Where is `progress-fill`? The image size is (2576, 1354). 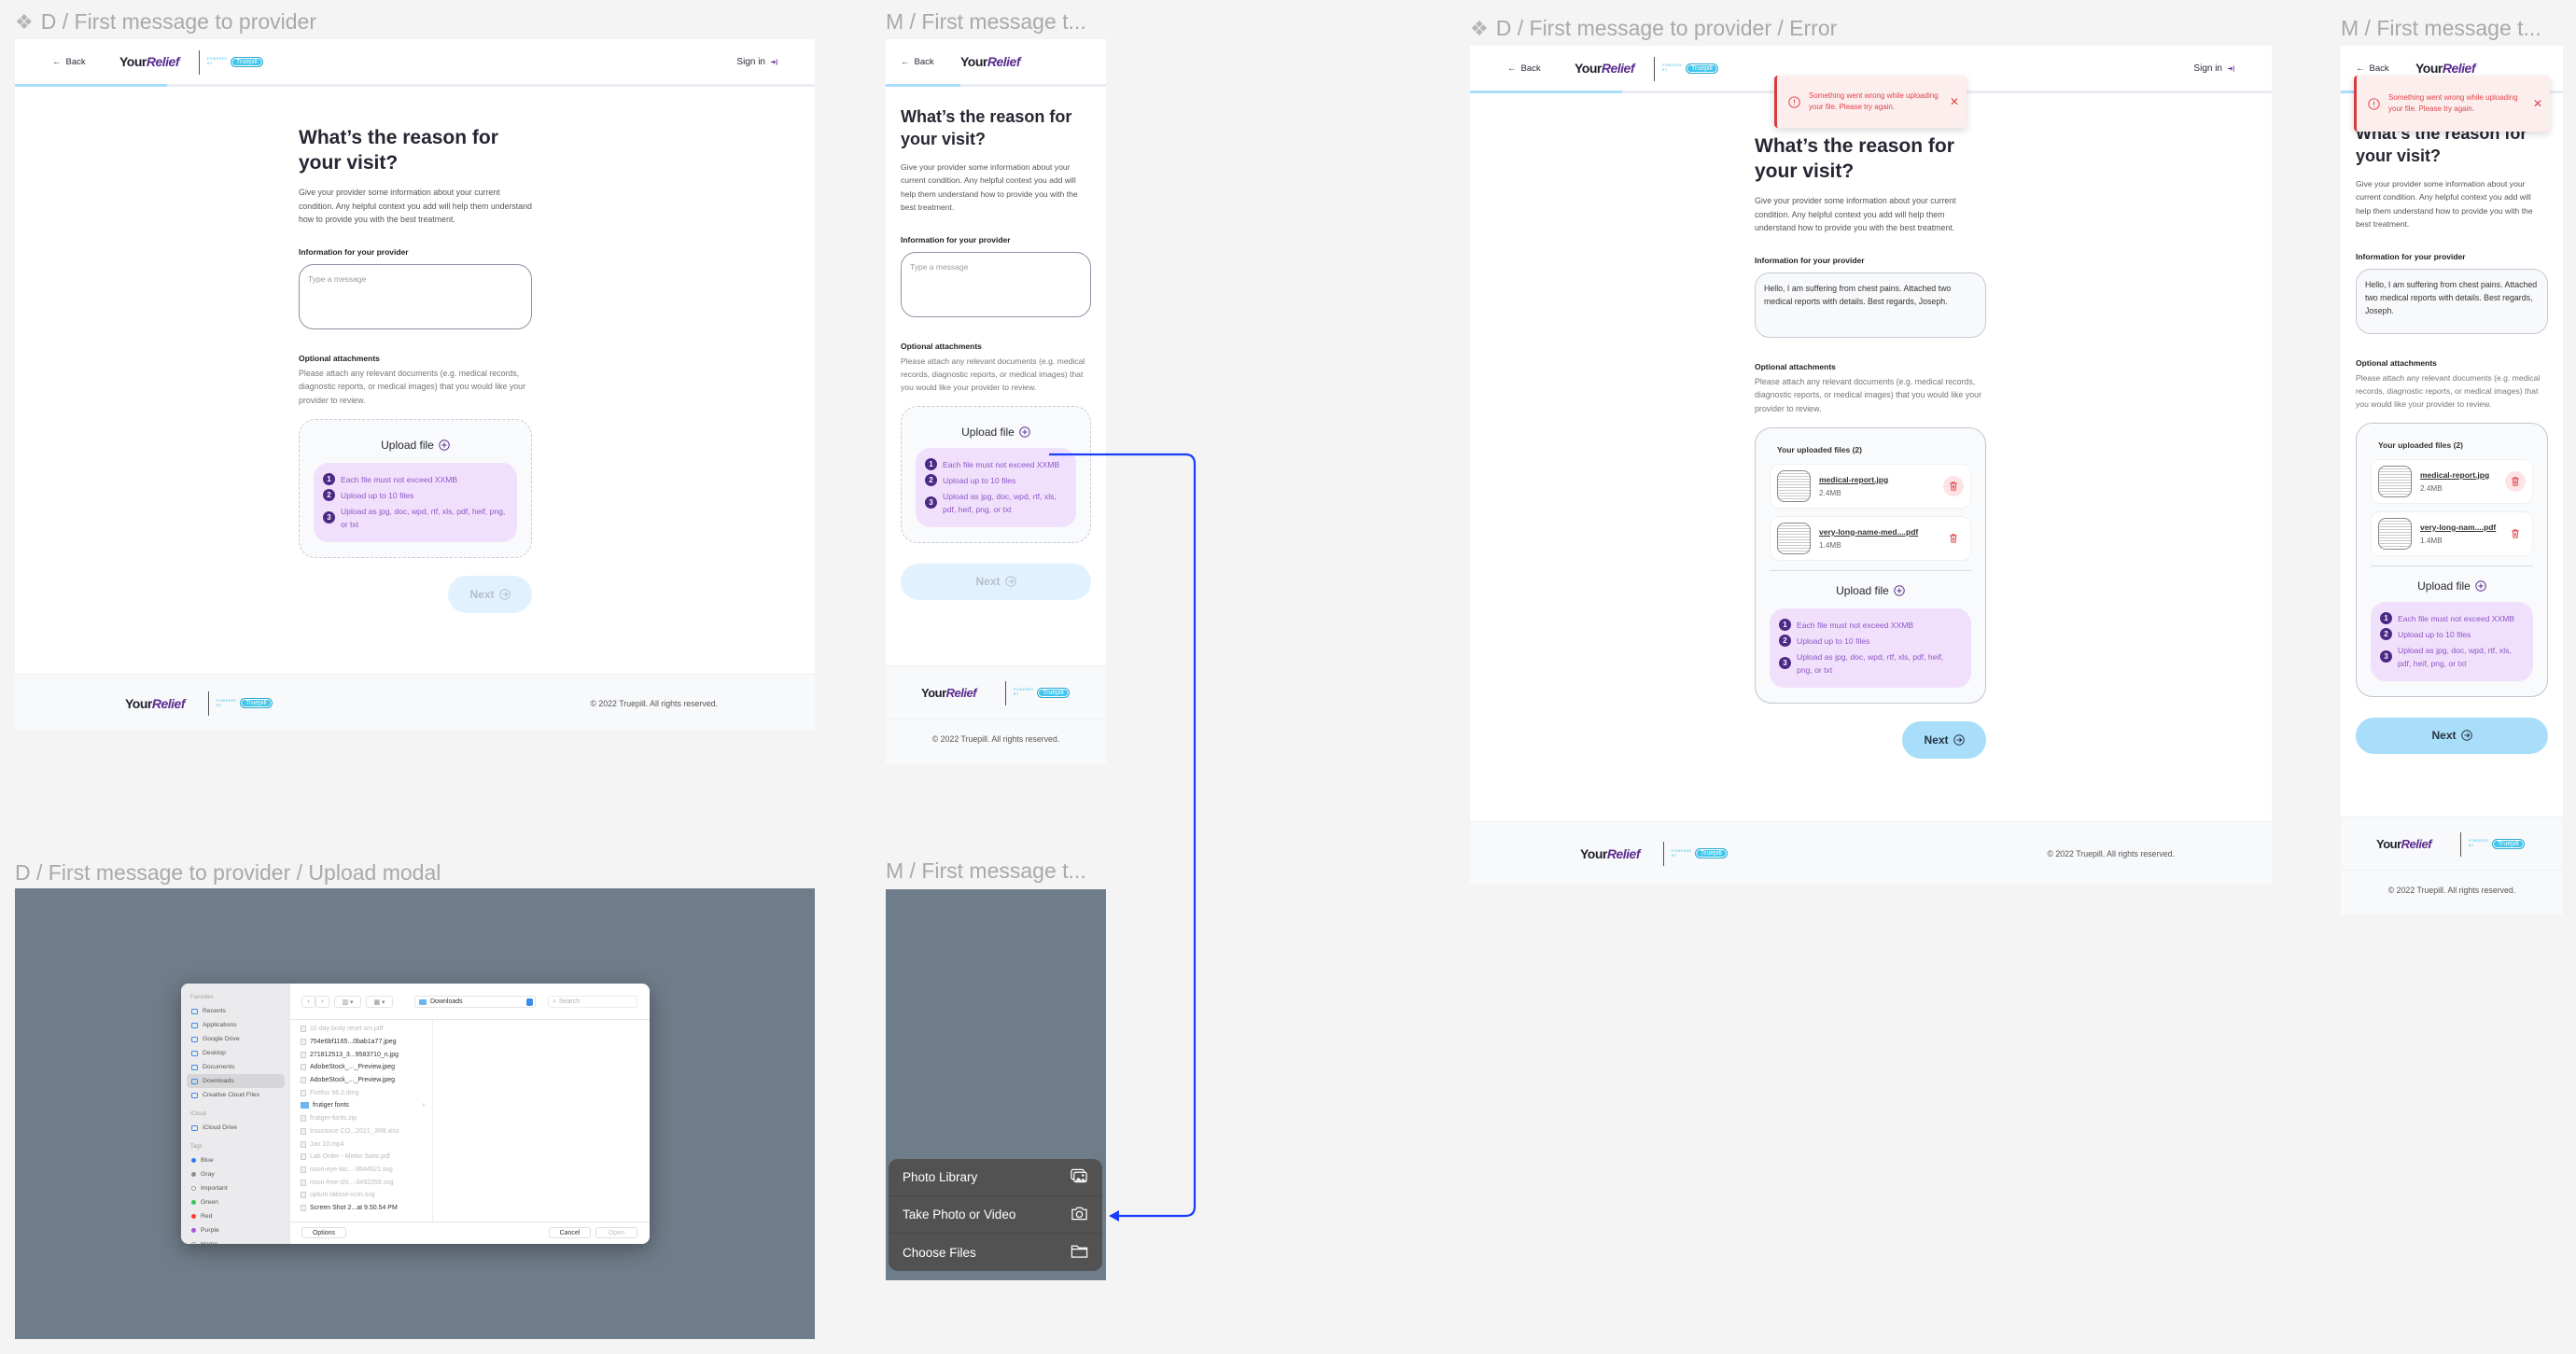 progress-fill is located at coordinates (1546, 92).